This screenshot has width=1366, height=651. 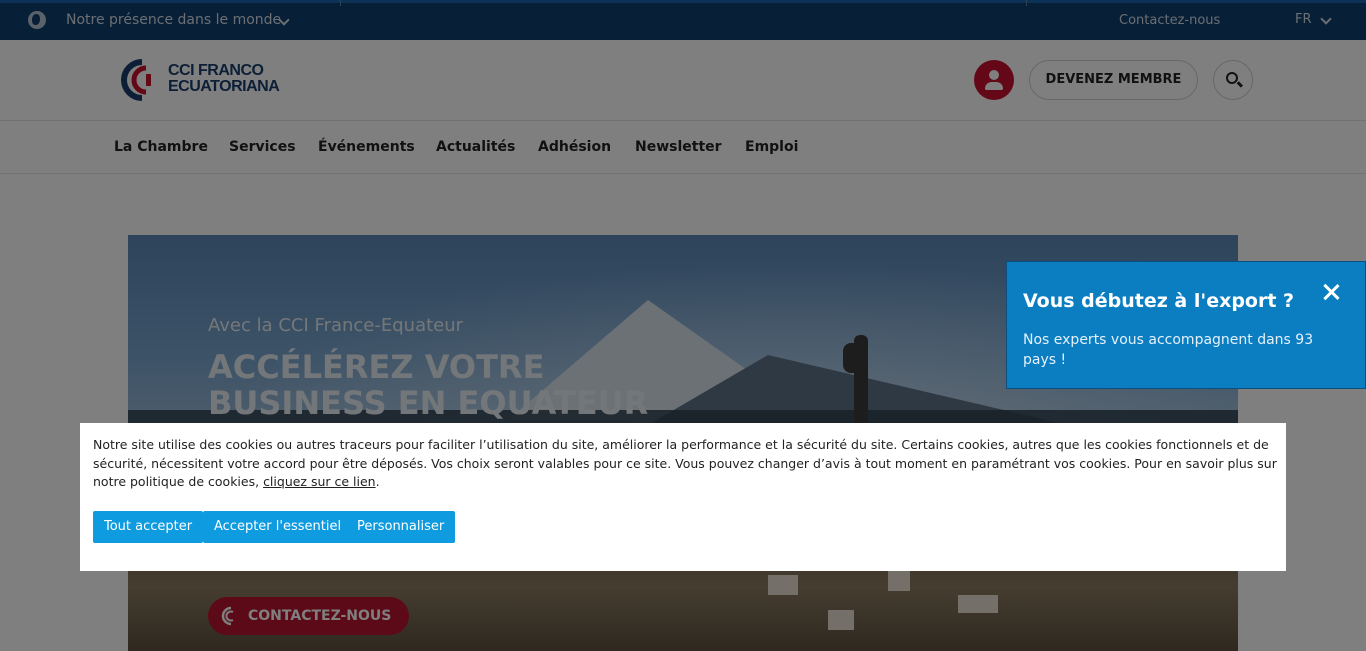 What do you see at coordinates (377, 482) in the screenshot?
I see `cookie-text-end: .` at bounding box center [377, 482].